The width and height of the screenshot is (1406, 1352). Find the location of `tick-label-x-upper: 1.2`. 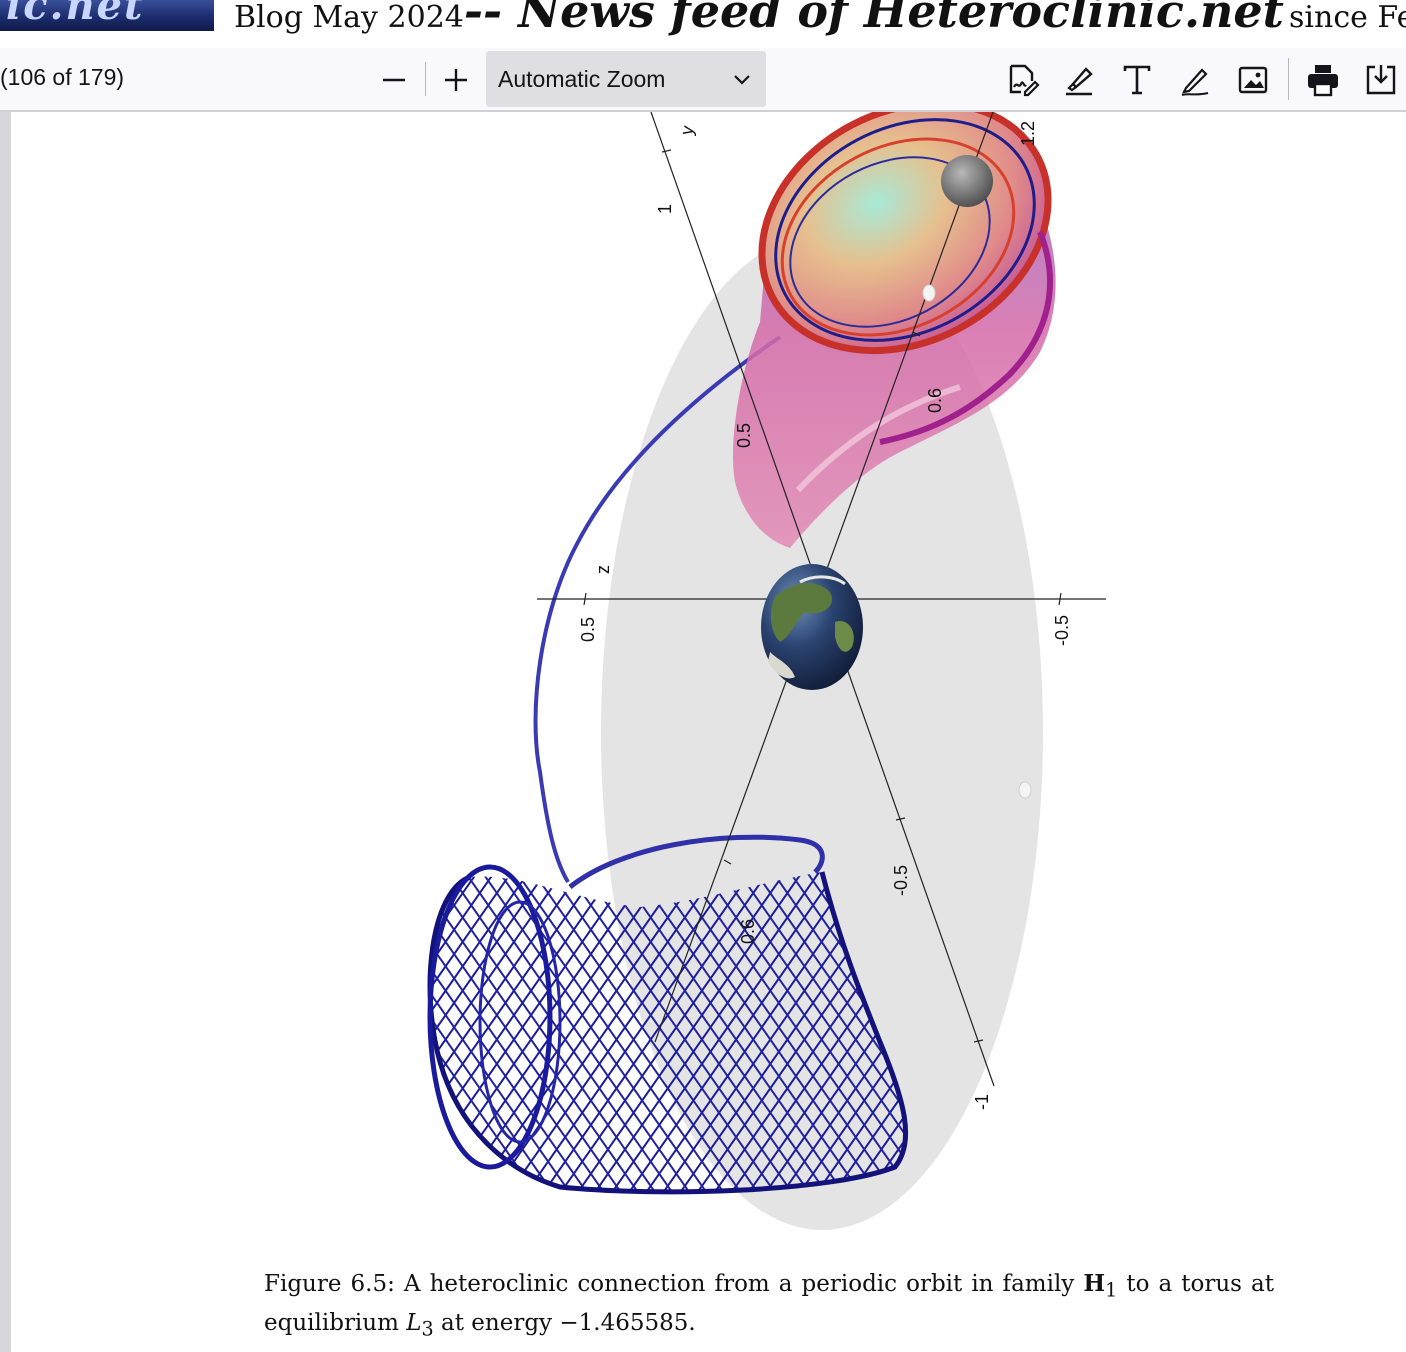

tick-label-x-upper: 1.2 is located at coordinates (1028, 133).